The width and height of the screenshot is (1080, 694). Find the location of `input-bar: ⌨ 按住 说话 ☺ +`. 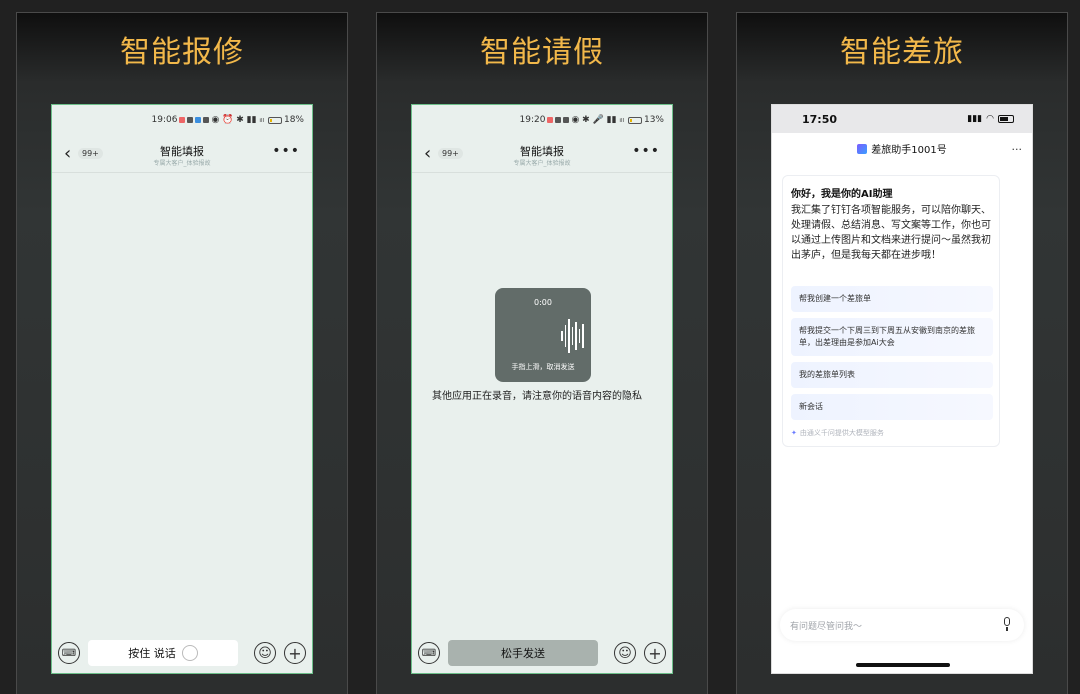

input-bar: ⌨ 按住 说话 ☺ + is located at coordinates (182, 655).